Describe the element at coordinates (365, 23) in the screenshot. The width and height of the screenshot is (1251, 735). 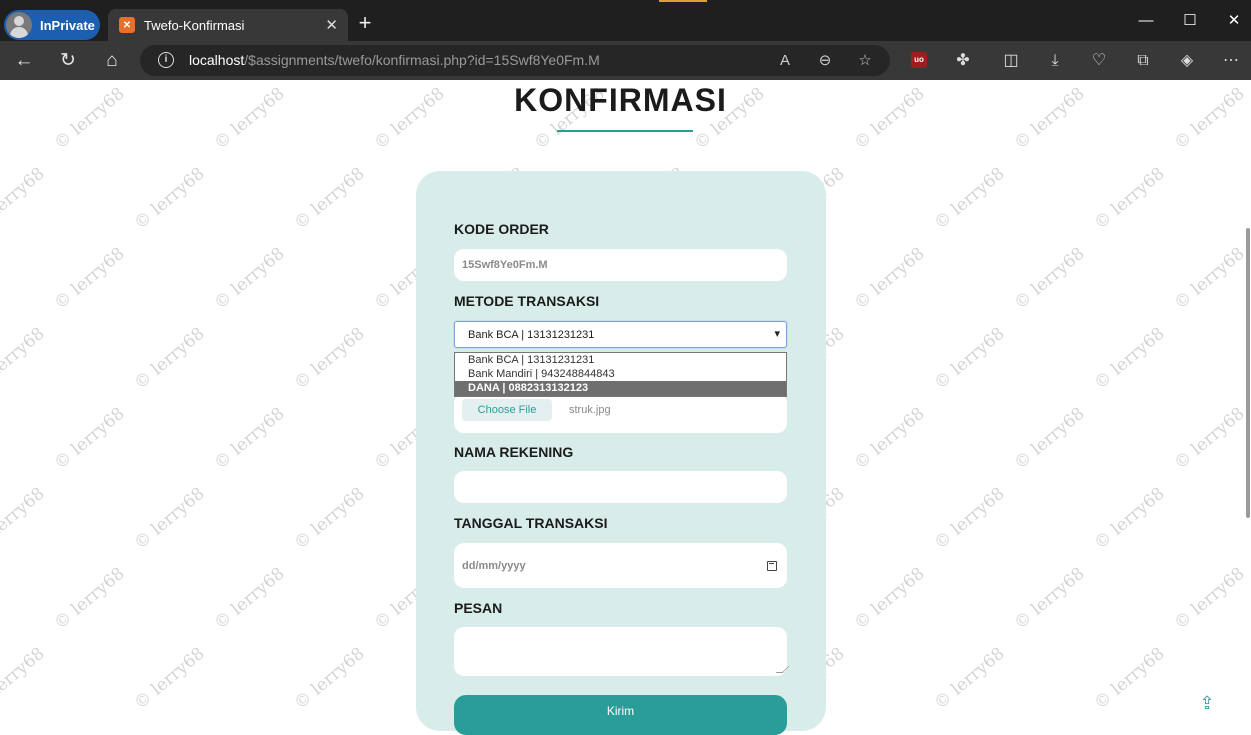
I see `new-tab-icon: +` at that location.